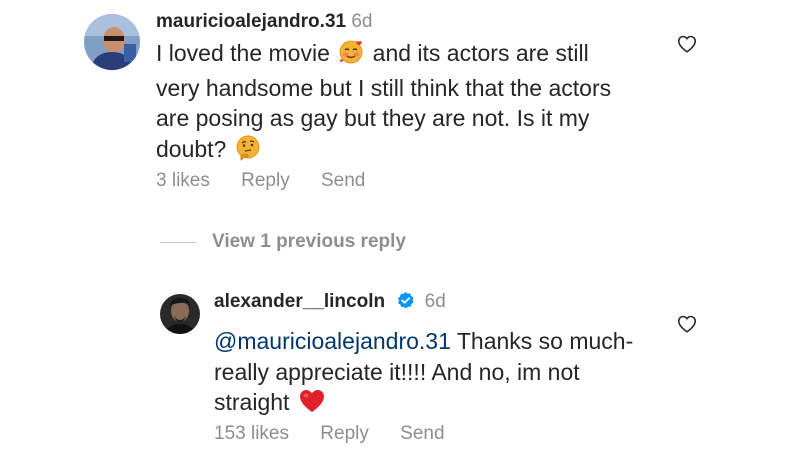 Image resolution: width=800 pixels, height=457 pixels. Describe the element at coordinates (299, 301) in the screenshot. I see `username-text: alexander__lincoln` at that location.